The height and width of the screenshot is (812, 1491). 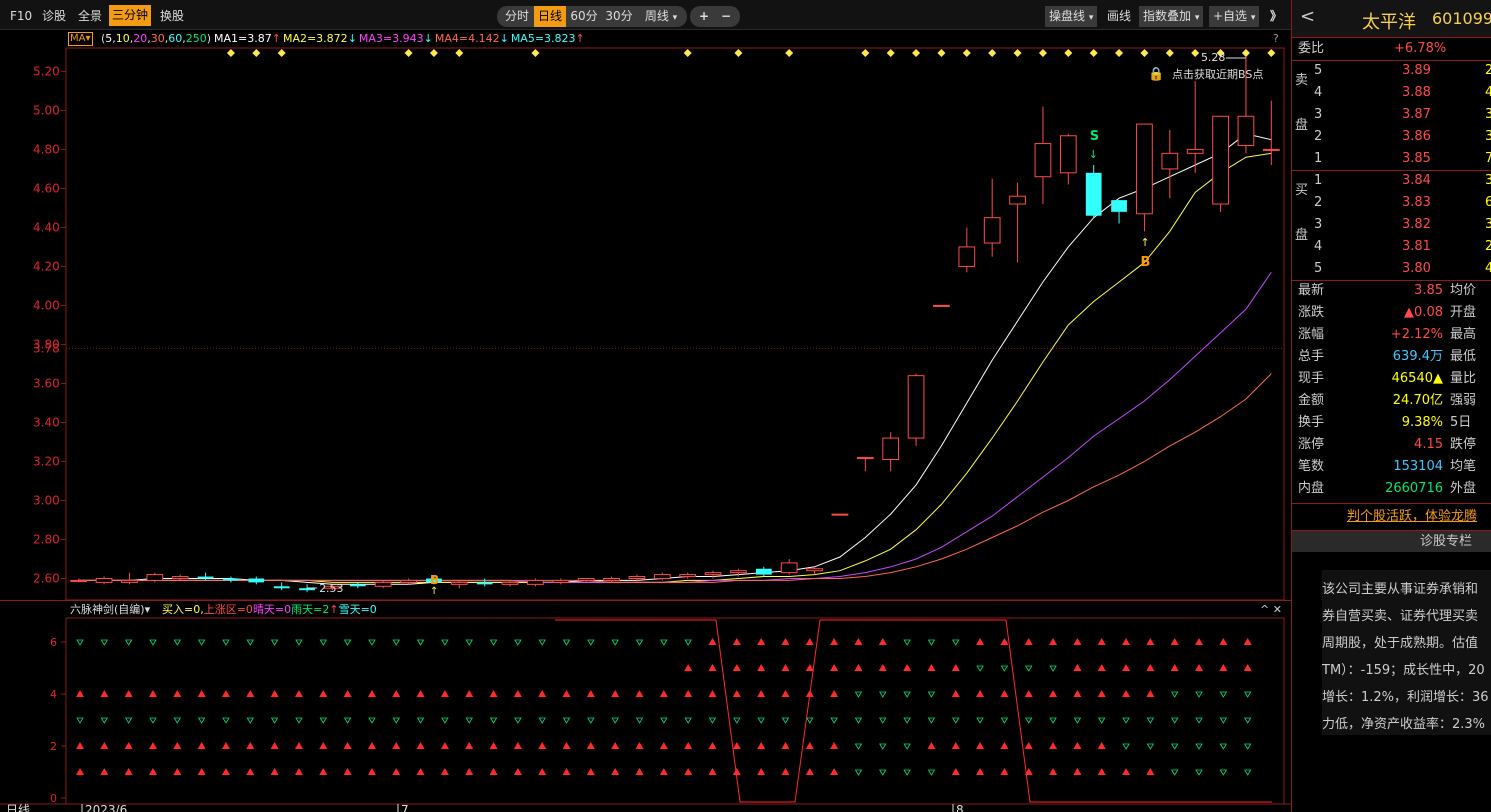 What do you see at coordinates (1311, 334) in the screenshot?
I see `stat-label: 涨幅` at bounding box center [1311, 334].